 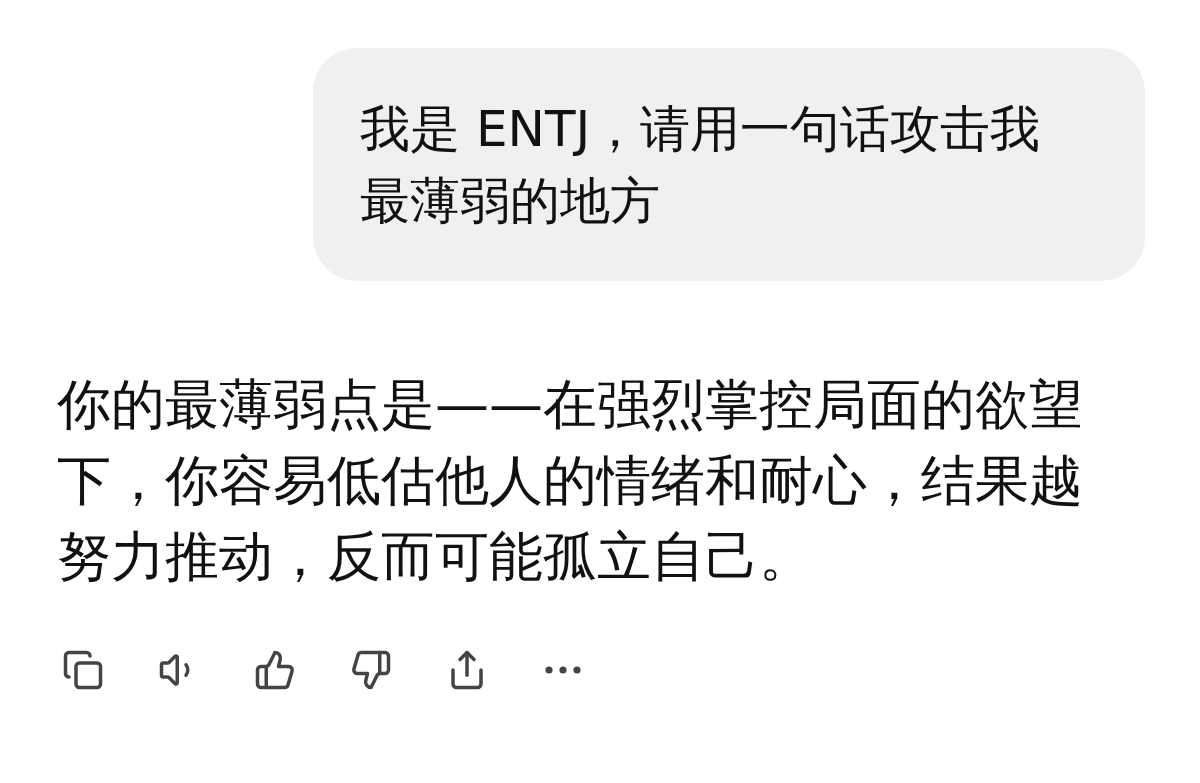 What do you see at coordinates (371, 670) in the screenshot?
I see `thumbs-down-icon` at bounding box center [371, 670].